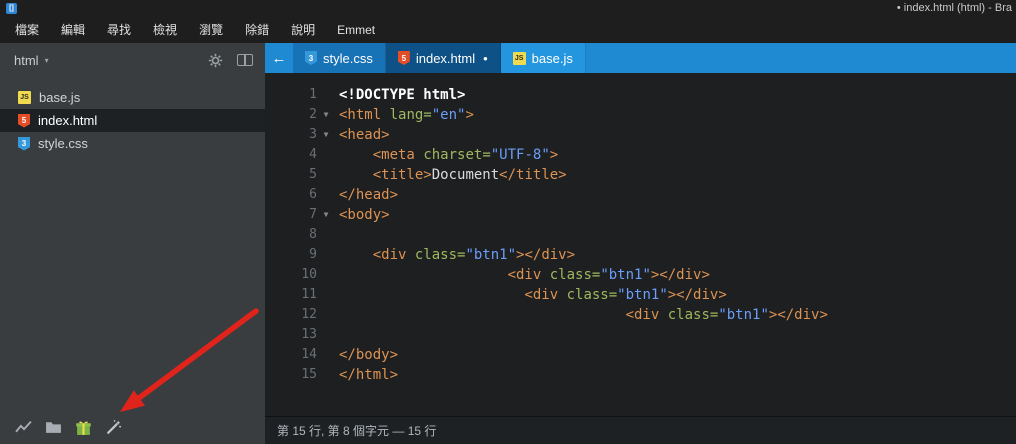 This screenshot has width=1016, height=444. Describe the element at coordinates (309, 274) in the screenshot. I see `line-number: 10` at that location.